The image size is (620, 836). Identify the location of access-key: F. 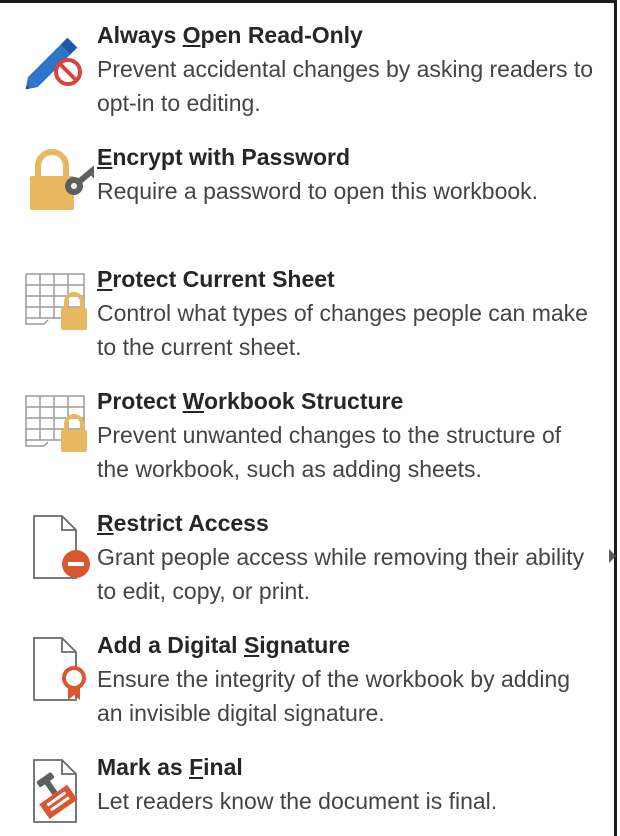
(196, 767).